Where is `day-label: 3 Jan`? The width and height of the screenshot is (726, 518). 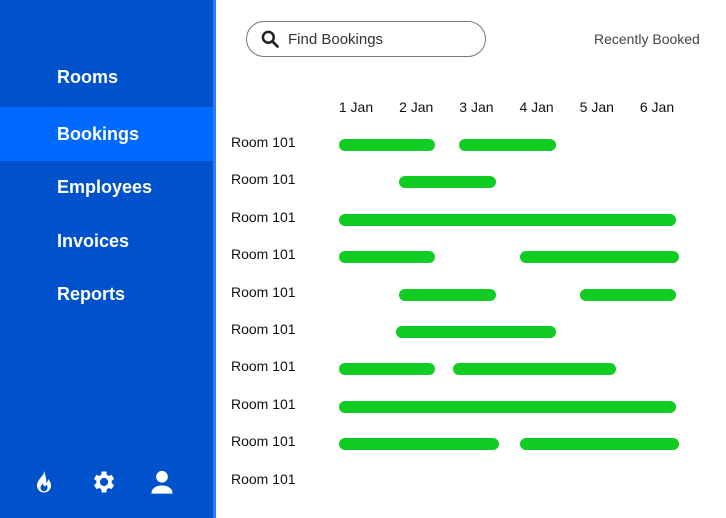 day-label: 3 Jan is located at coordinates (476, 107).